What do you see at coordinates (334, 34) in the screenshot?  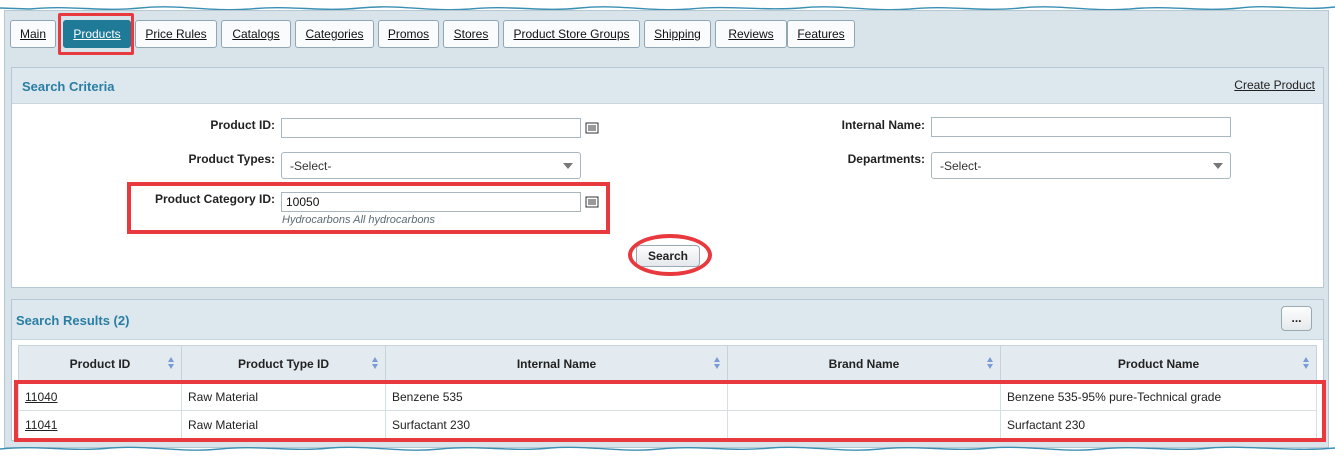 I see `tab-categories: Categories` at bounding box center [334, 34].